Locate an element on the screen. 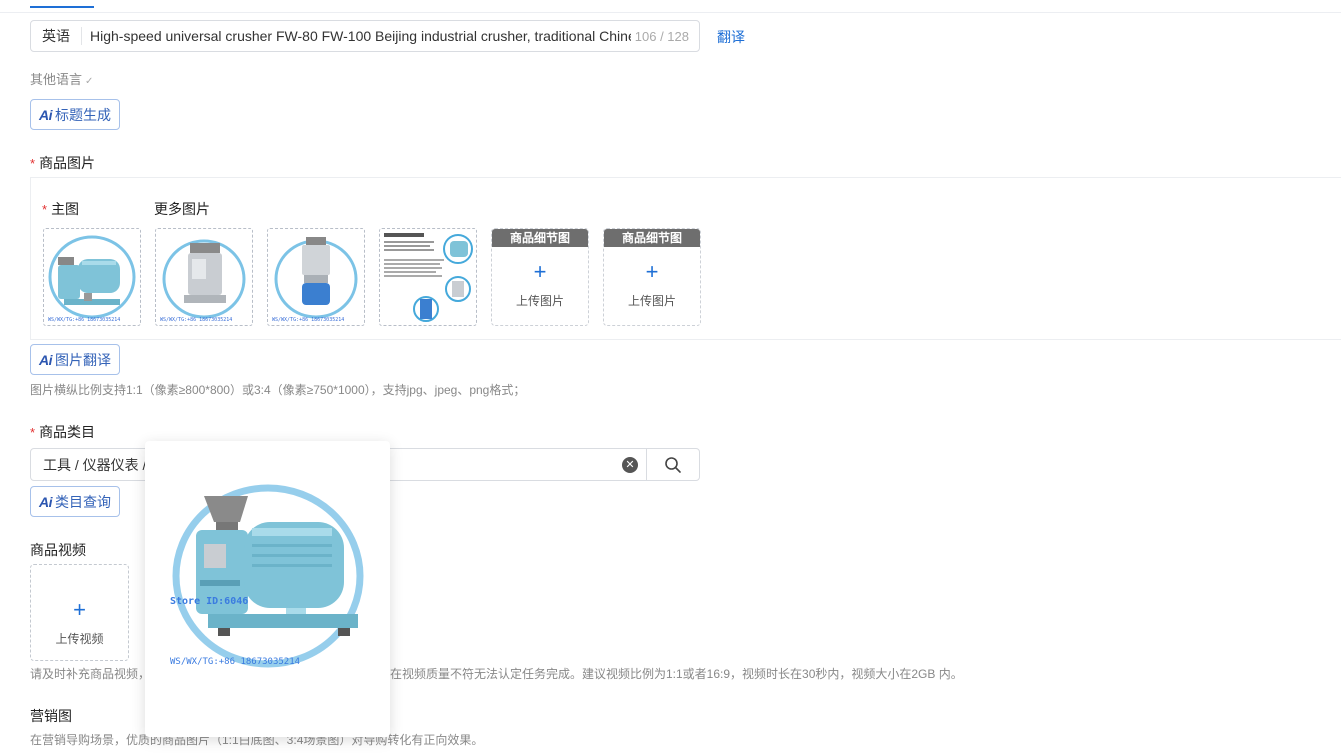  main-image-thumbnail: WS/WX/TG:+86 18673035214 is located at coordinates (92, 277).